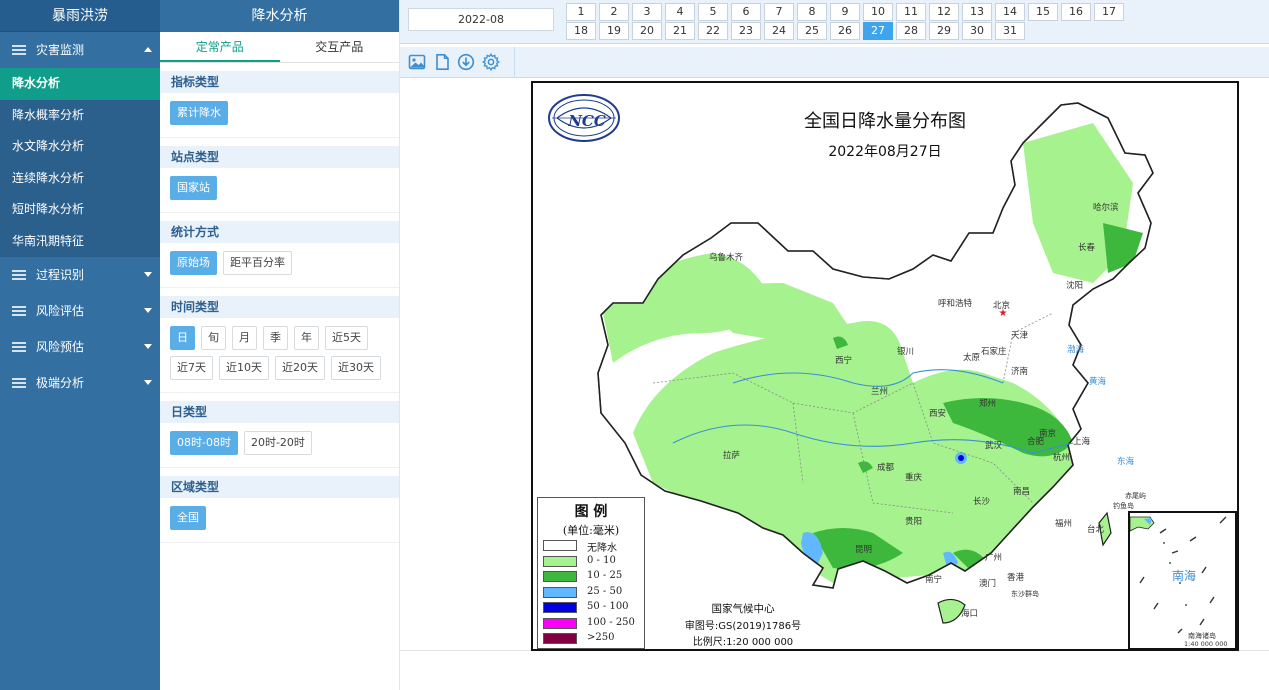 The width and height of the screenshot is (1269, 690). I want to click on option-button: 国家站, so click(193, 188).